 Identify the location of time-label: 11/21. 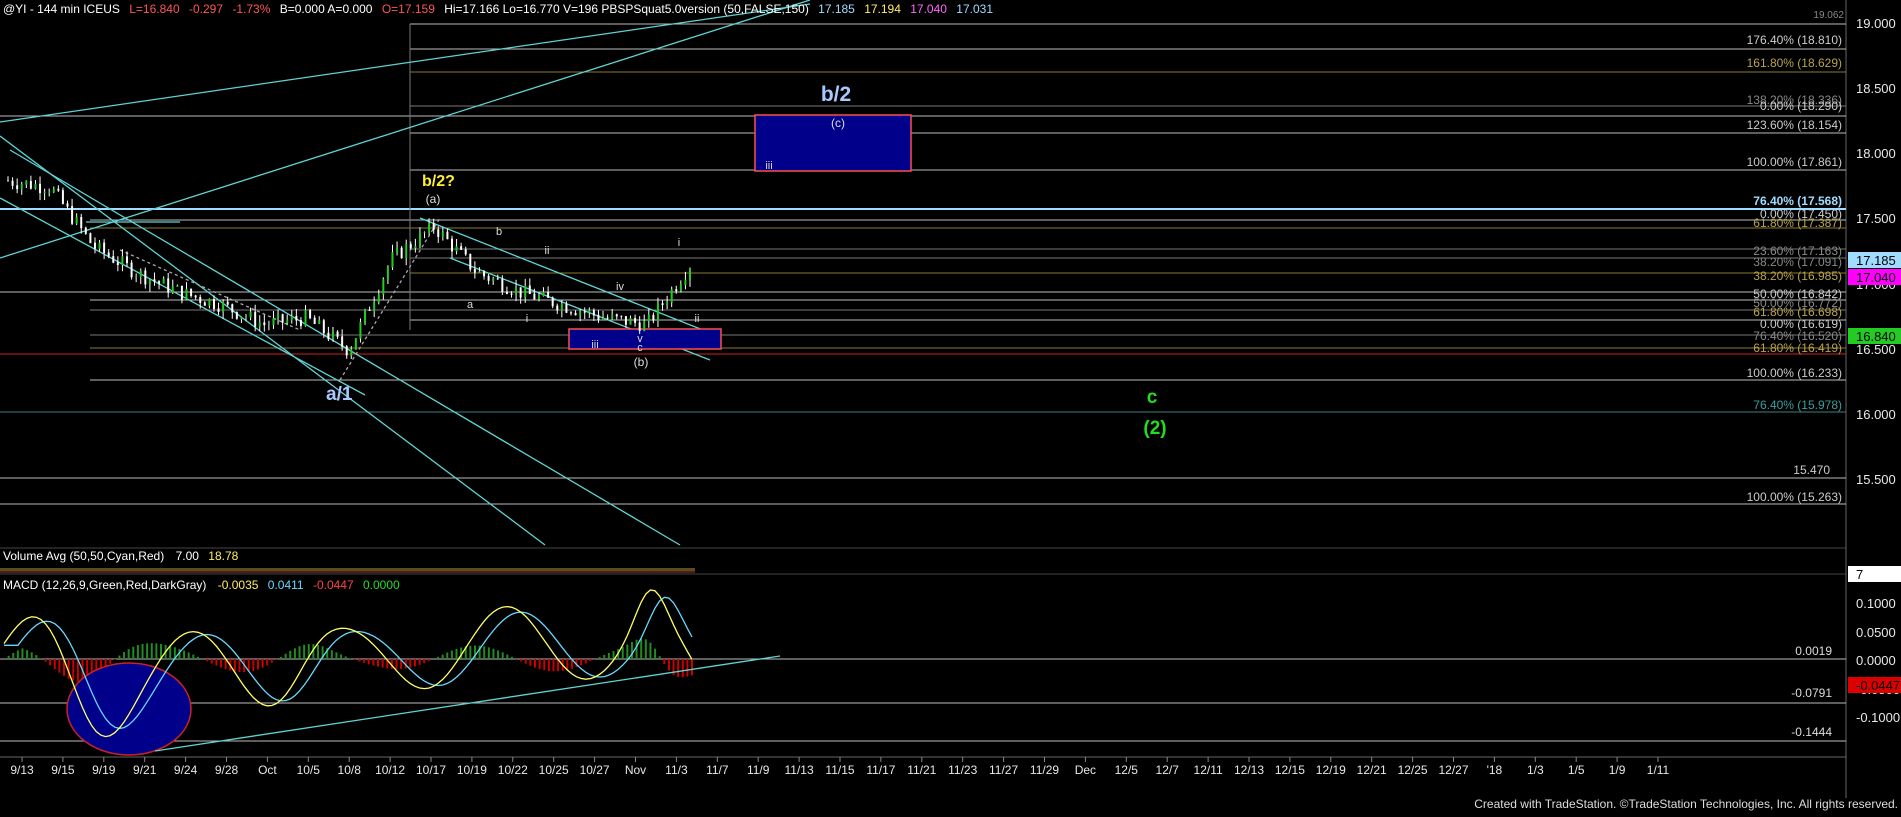
(921, 770).